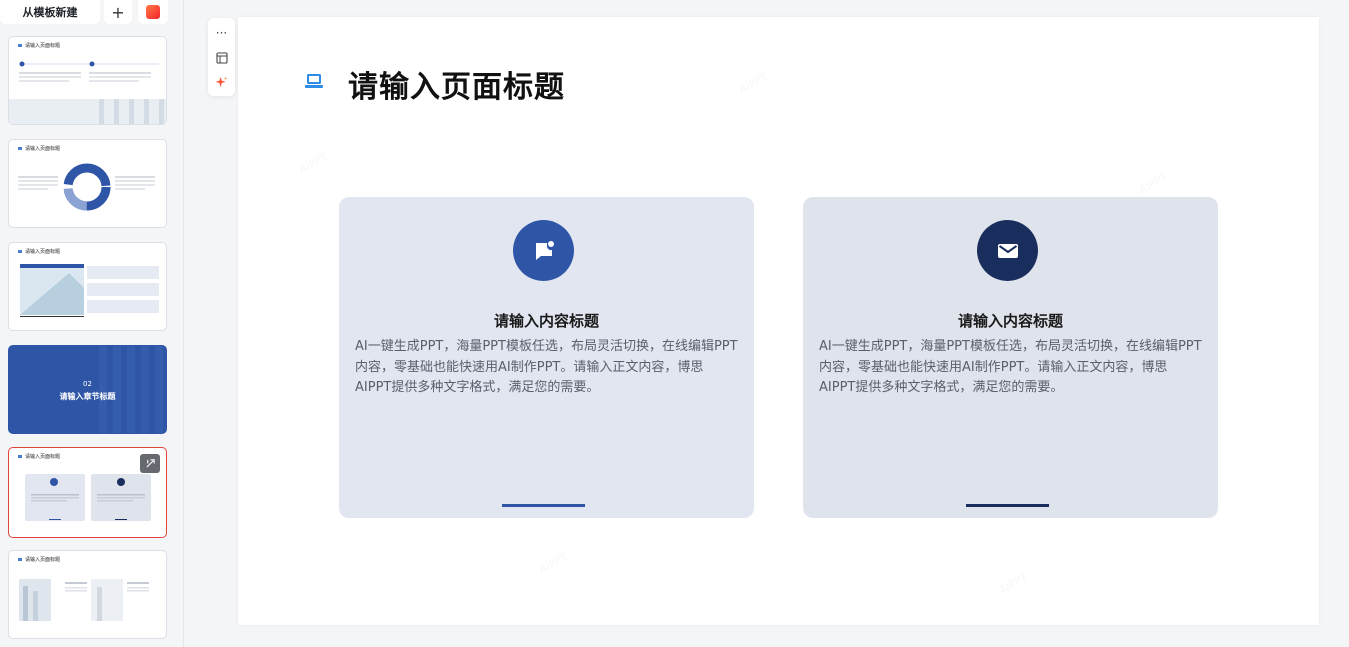 Image resolution: width=1349 pixels, height=647 pixels. What do you see at coordinates (456, 84) in the screenshot?
I see `slide-title: 请输入页面标题` at bounding box center [456, 84].